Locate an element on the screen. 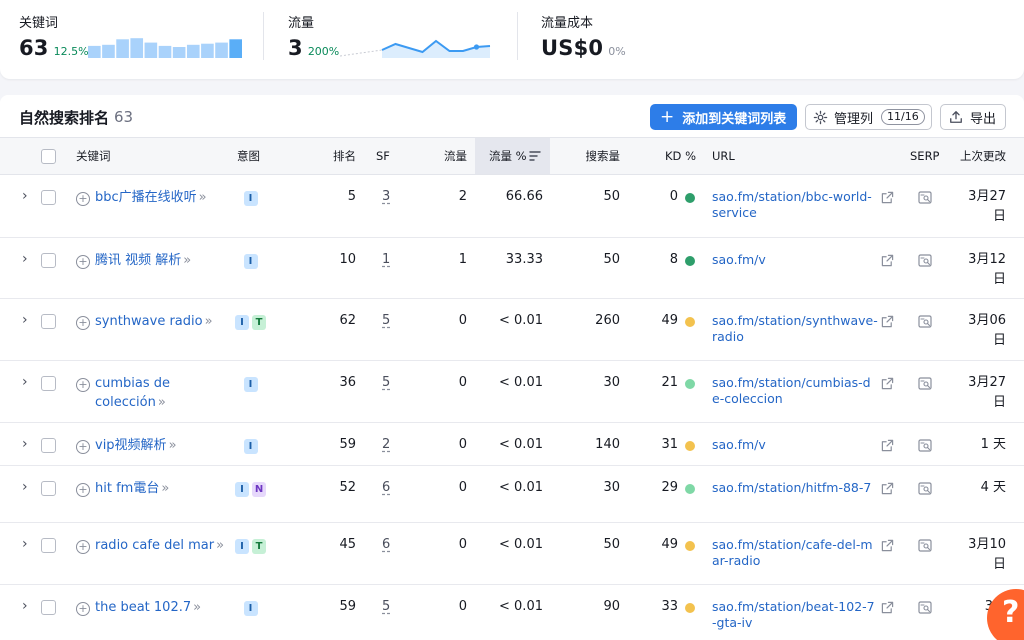 Image resolution: width=1024 pixels, height=640 pixels. metric-traffic-cost: 流量成本 US$0 0% is located at coordinates (583, 36).